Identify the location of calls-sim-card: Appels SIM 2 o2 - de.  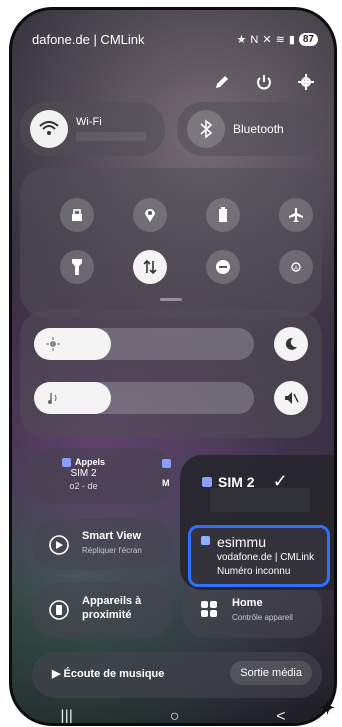
(101, 476).